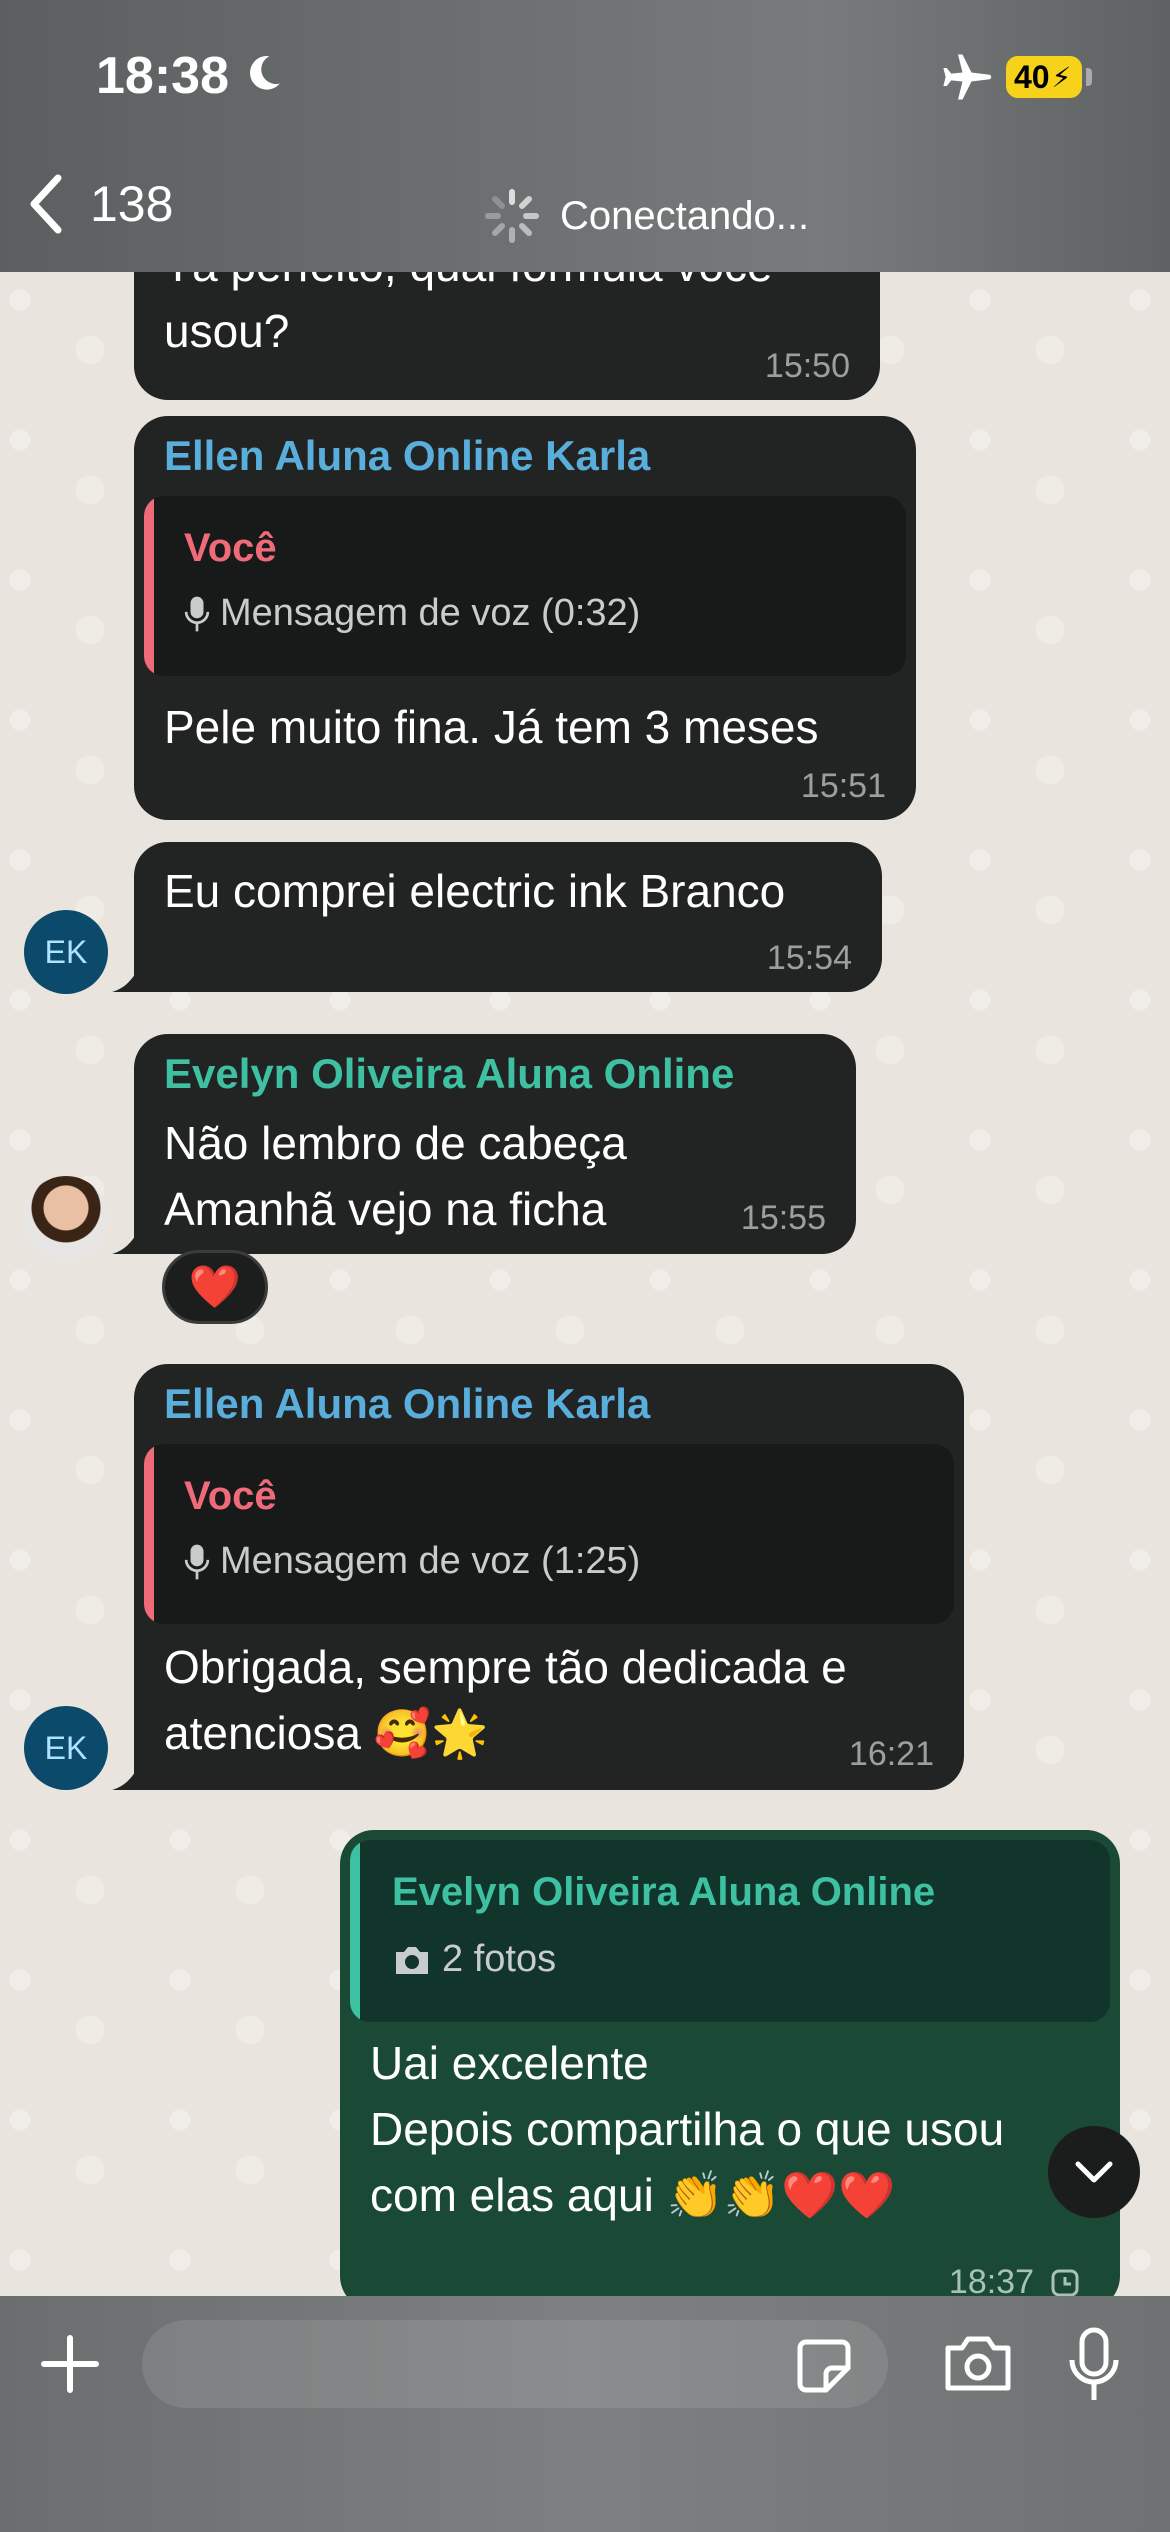 This screenshot has height=2532, width=1170. I want to click on battery-level: 40, so click(1032, 76).